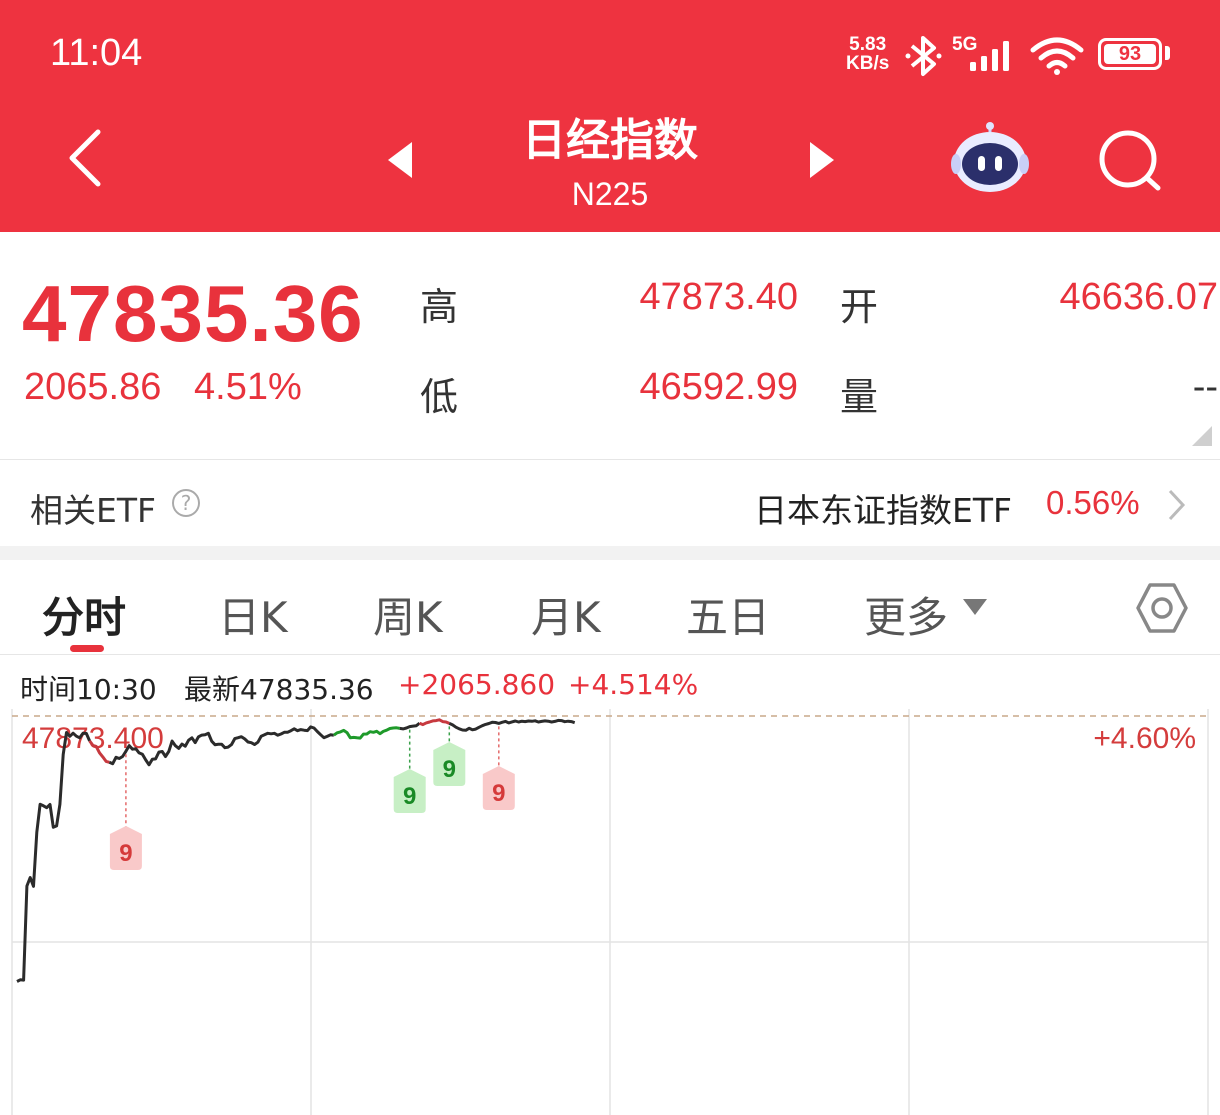 The width and height of the screenshot is (1220, 1115). Describe the element at coordinates (1162, 608) in the screenshot. I see `settings-icon` at that location.